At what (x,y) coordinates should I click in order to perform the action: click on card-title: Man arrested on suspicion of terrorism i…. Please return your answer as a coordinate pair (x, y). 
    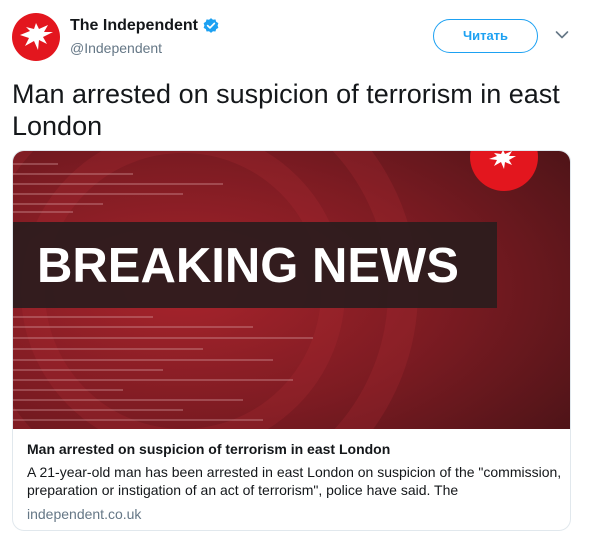
    Looking at the image, I should click on (208, 449).